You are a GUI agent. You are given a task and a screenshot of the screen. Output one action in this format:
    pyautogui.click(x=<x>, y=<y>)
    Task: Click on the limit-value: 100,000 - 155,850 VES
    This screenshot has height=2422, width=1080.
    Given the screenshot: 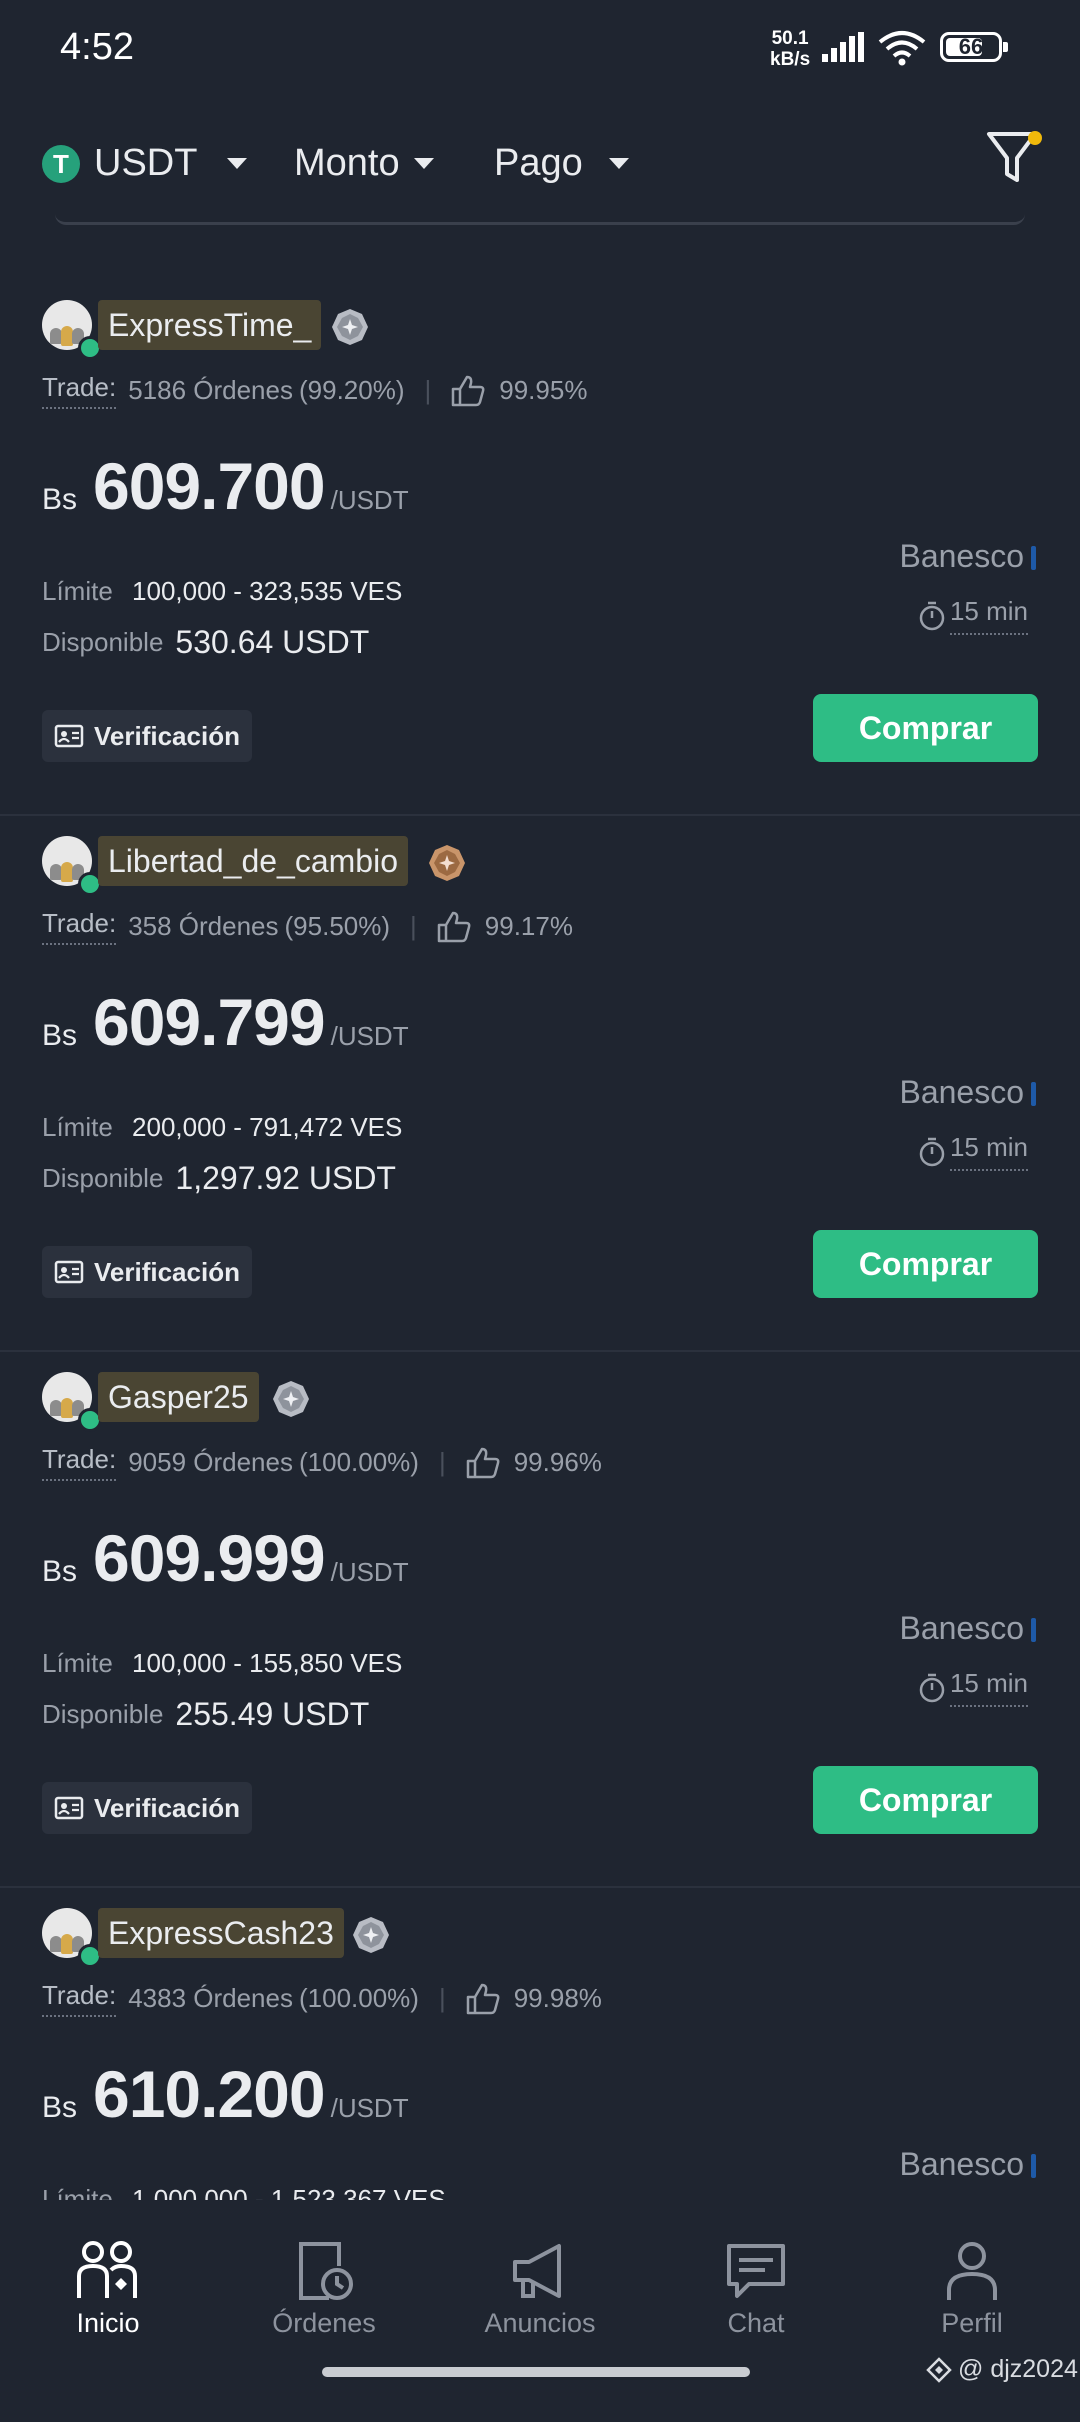 What is the action you would take?
    pyautogui.click(x=267, y=1663)
    